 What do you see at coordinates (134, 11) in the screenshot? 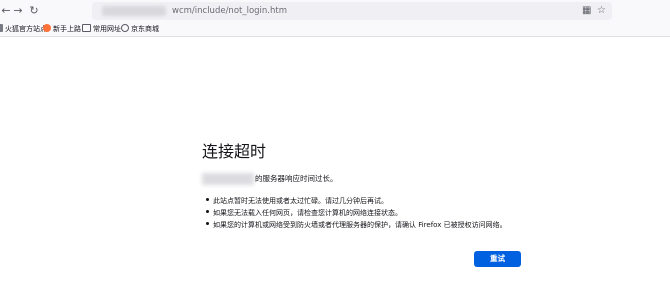
I see `url-host-redacted` at bounding box center [134, 11].